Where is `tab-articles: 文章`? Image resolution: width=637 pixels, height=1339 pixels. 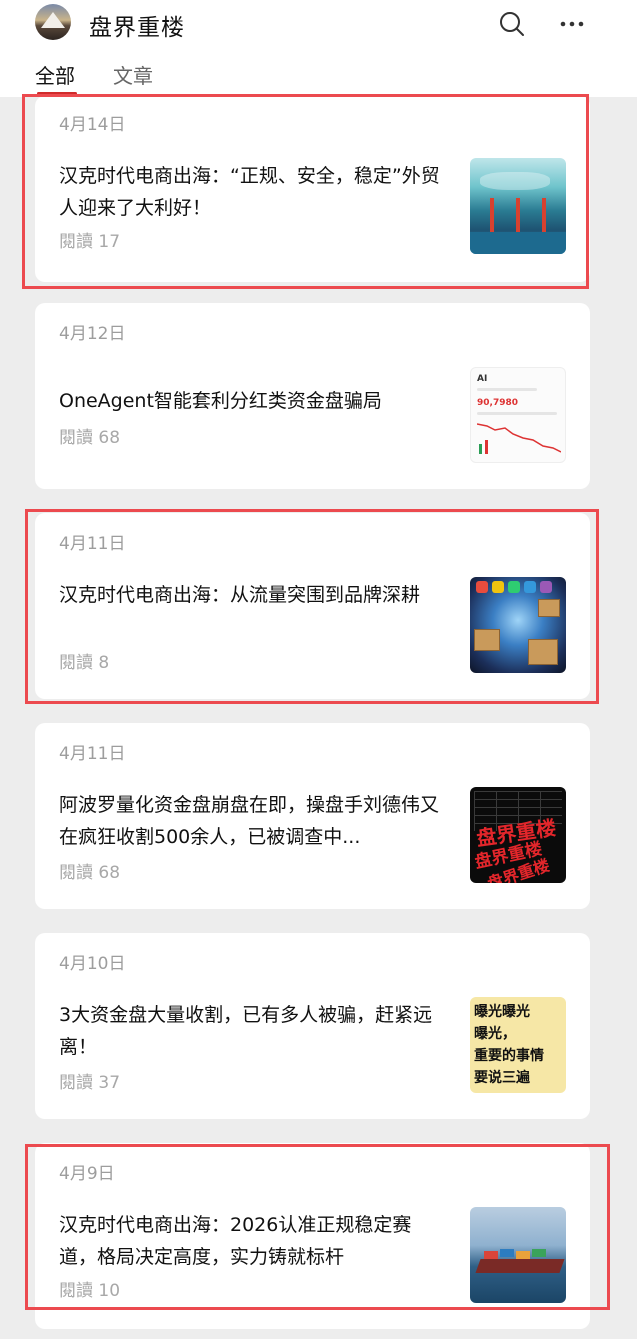
tab-articles: 文章 is located at coordinates (133, 74).